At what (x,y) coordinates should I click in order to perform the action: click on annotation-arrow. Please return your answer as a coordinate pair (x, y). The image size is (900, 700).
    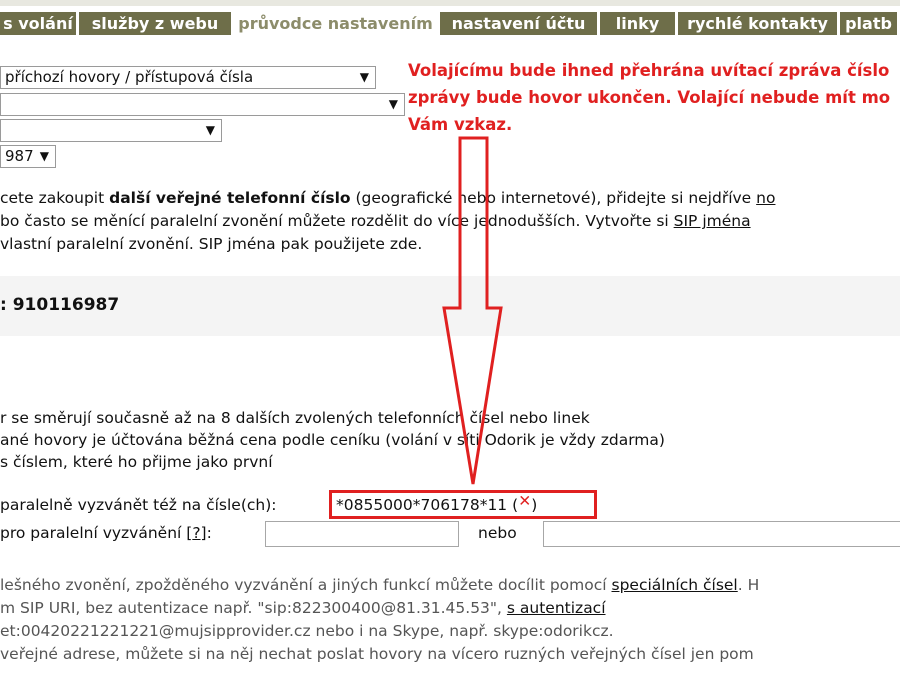
    Looking at the image, I should click on (472, 310).